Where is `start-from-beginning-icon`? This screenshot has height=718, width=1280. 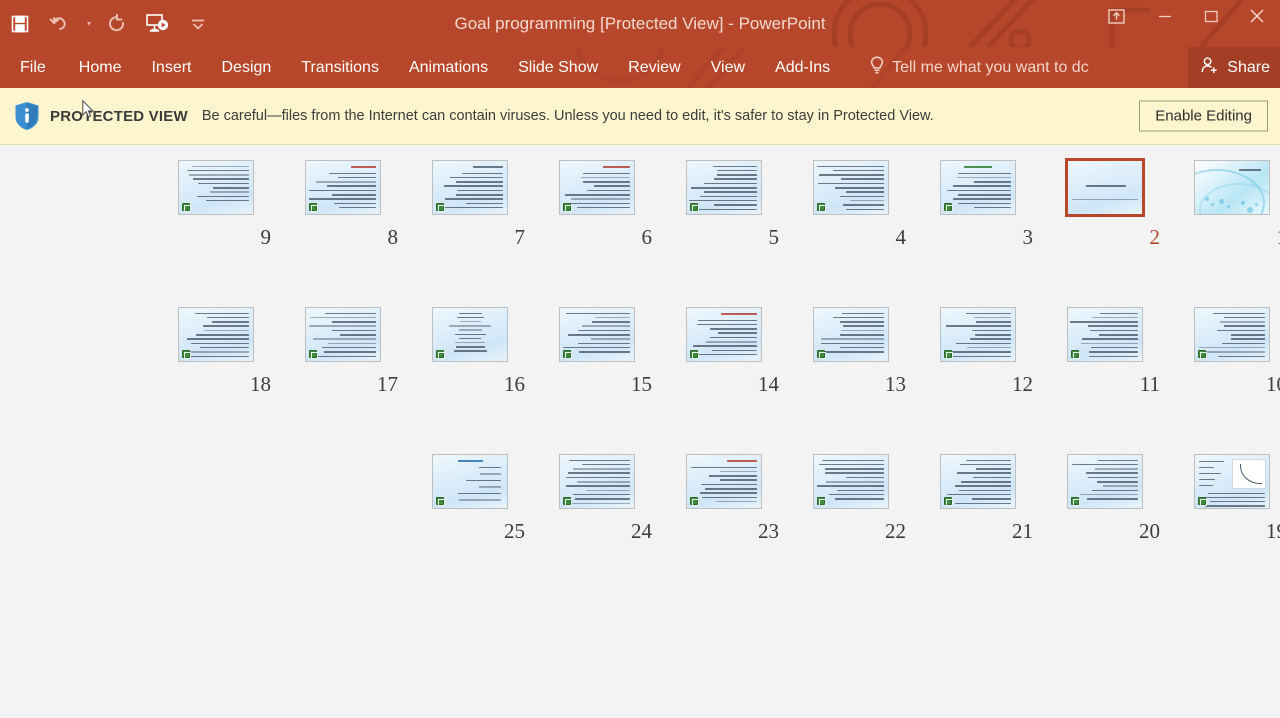
start-from-beginning-icon is located at coordinates (158, 24).